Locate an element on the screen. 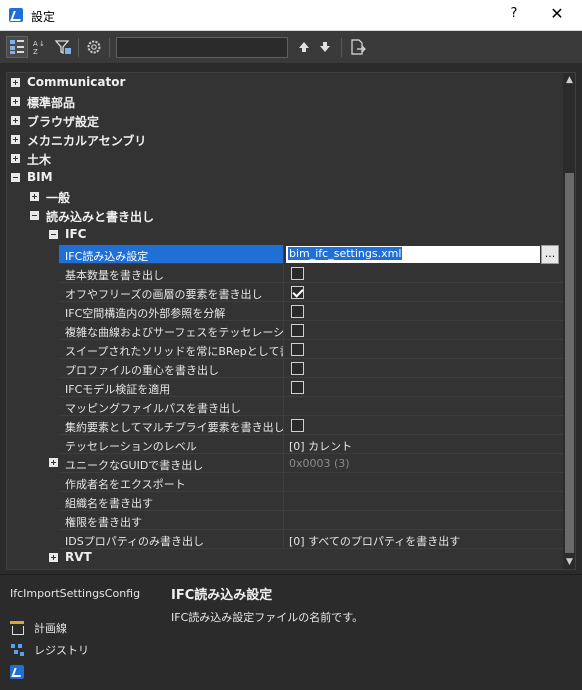 The height and width of the screenshot is (690, 582). prop-row: 基本数量を書き出し is located at coordinates (288, 273).